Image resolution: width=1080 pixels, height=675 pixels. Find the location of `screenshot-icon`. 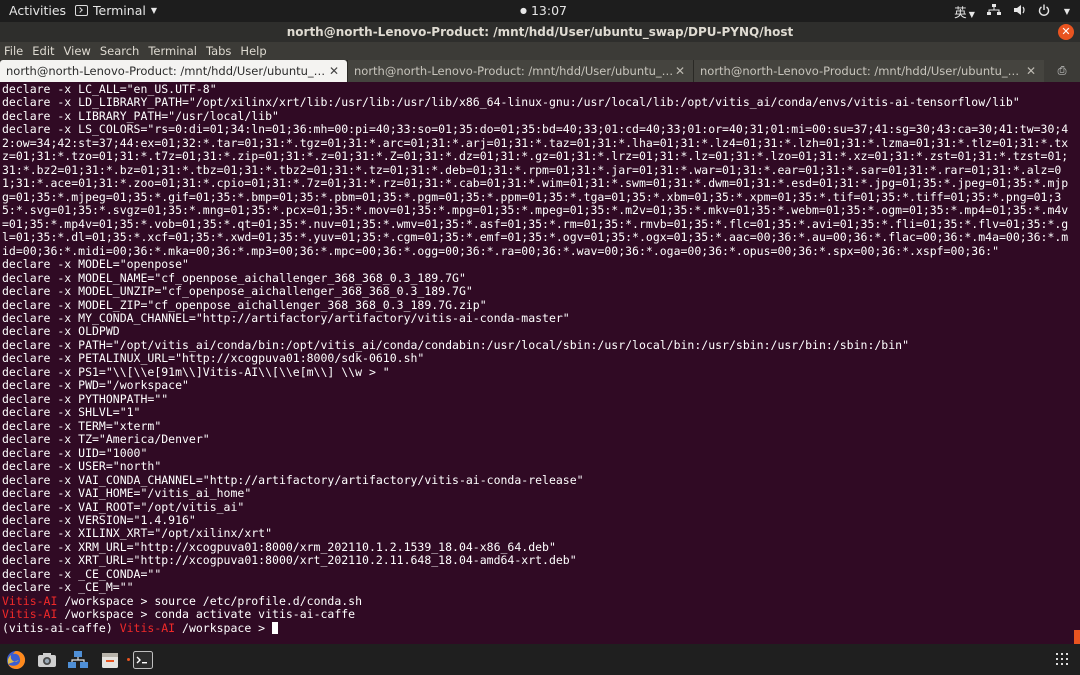

screenshot-icon is located at coordinates (47, 660).